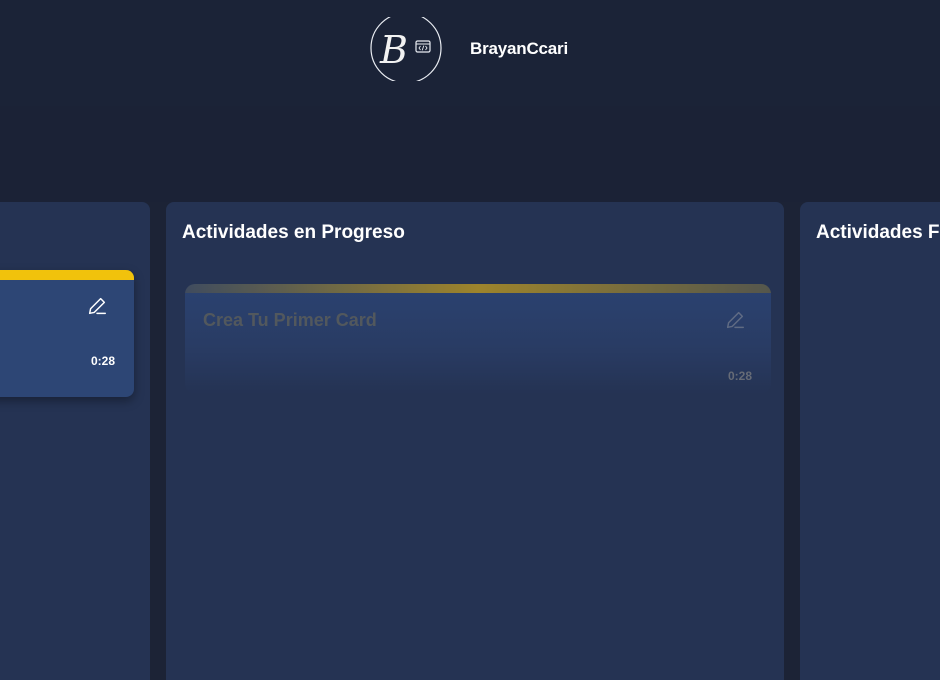  Describe the element at coordinates (870, 441) in the screenshot. I see `column-done: Actividades F` at that location.